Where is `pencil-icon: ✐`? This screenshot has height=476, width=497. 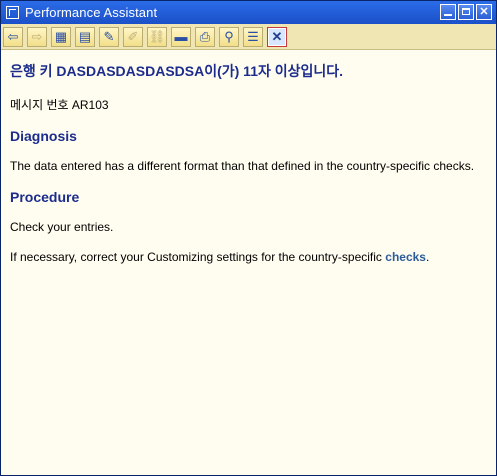 pencil-icon: ✐ is located at coordinates (133, 36).